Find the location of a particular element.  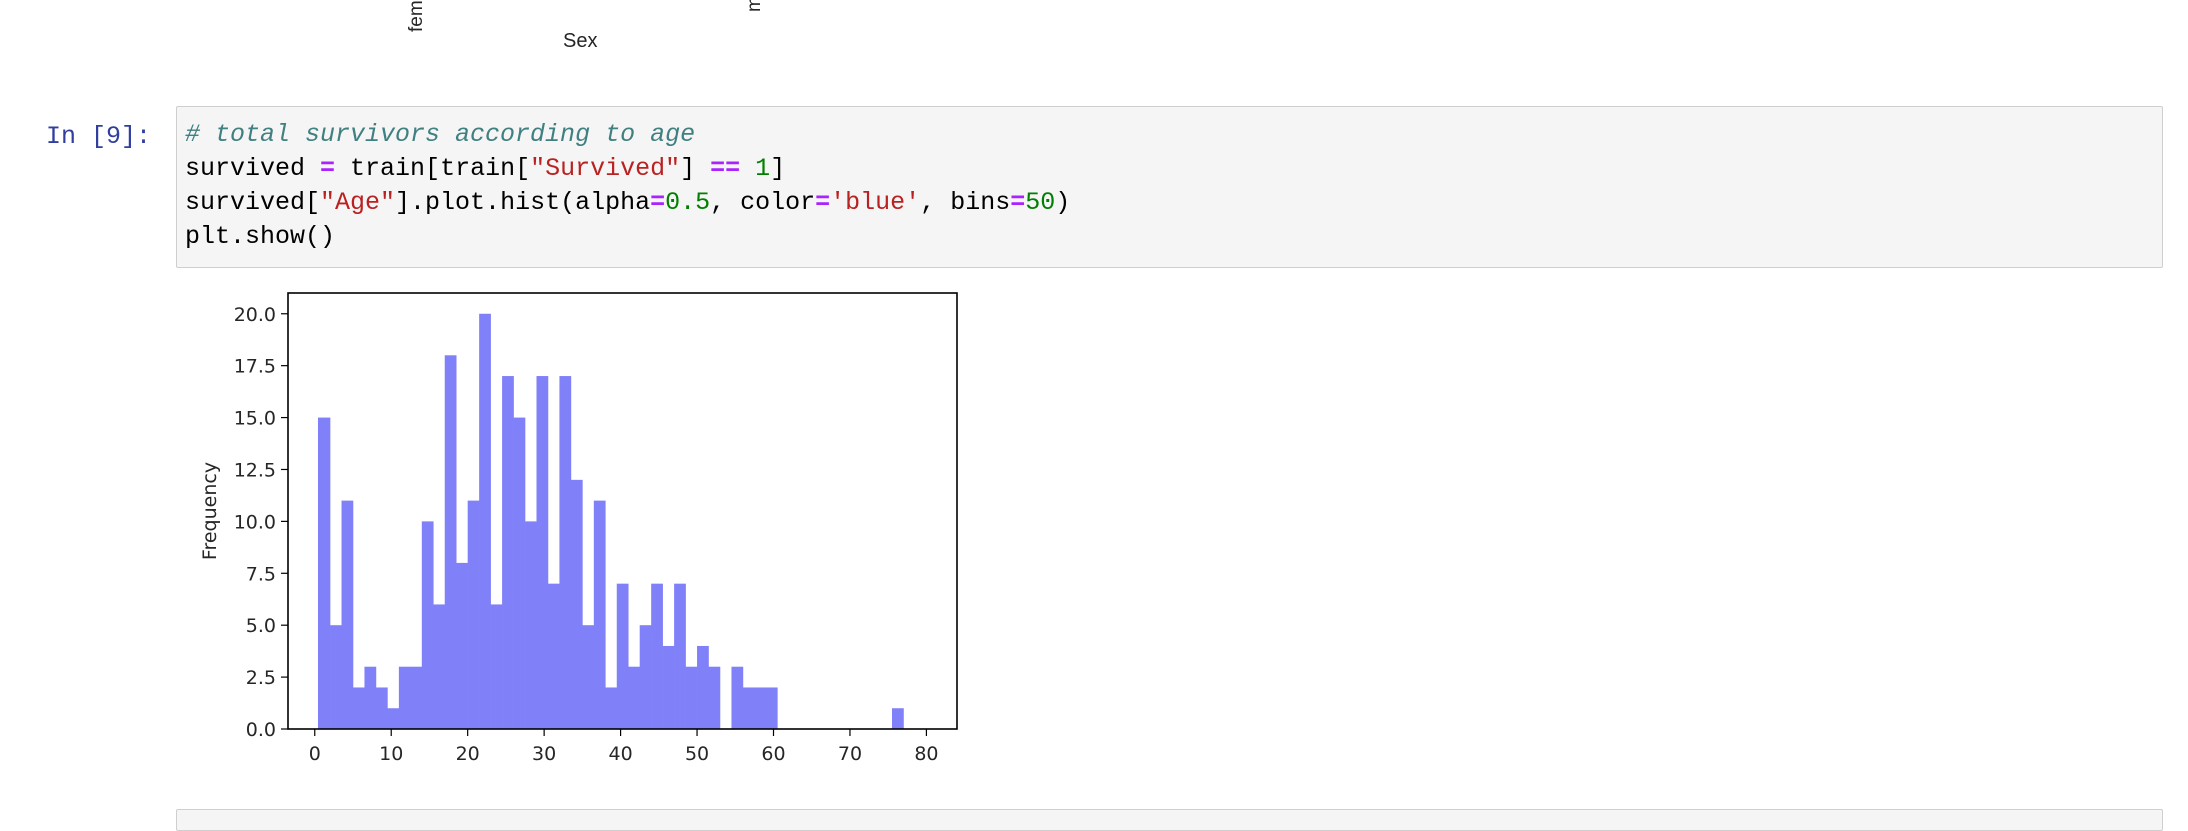

code-token: , color is located at coordinates (763, 202).